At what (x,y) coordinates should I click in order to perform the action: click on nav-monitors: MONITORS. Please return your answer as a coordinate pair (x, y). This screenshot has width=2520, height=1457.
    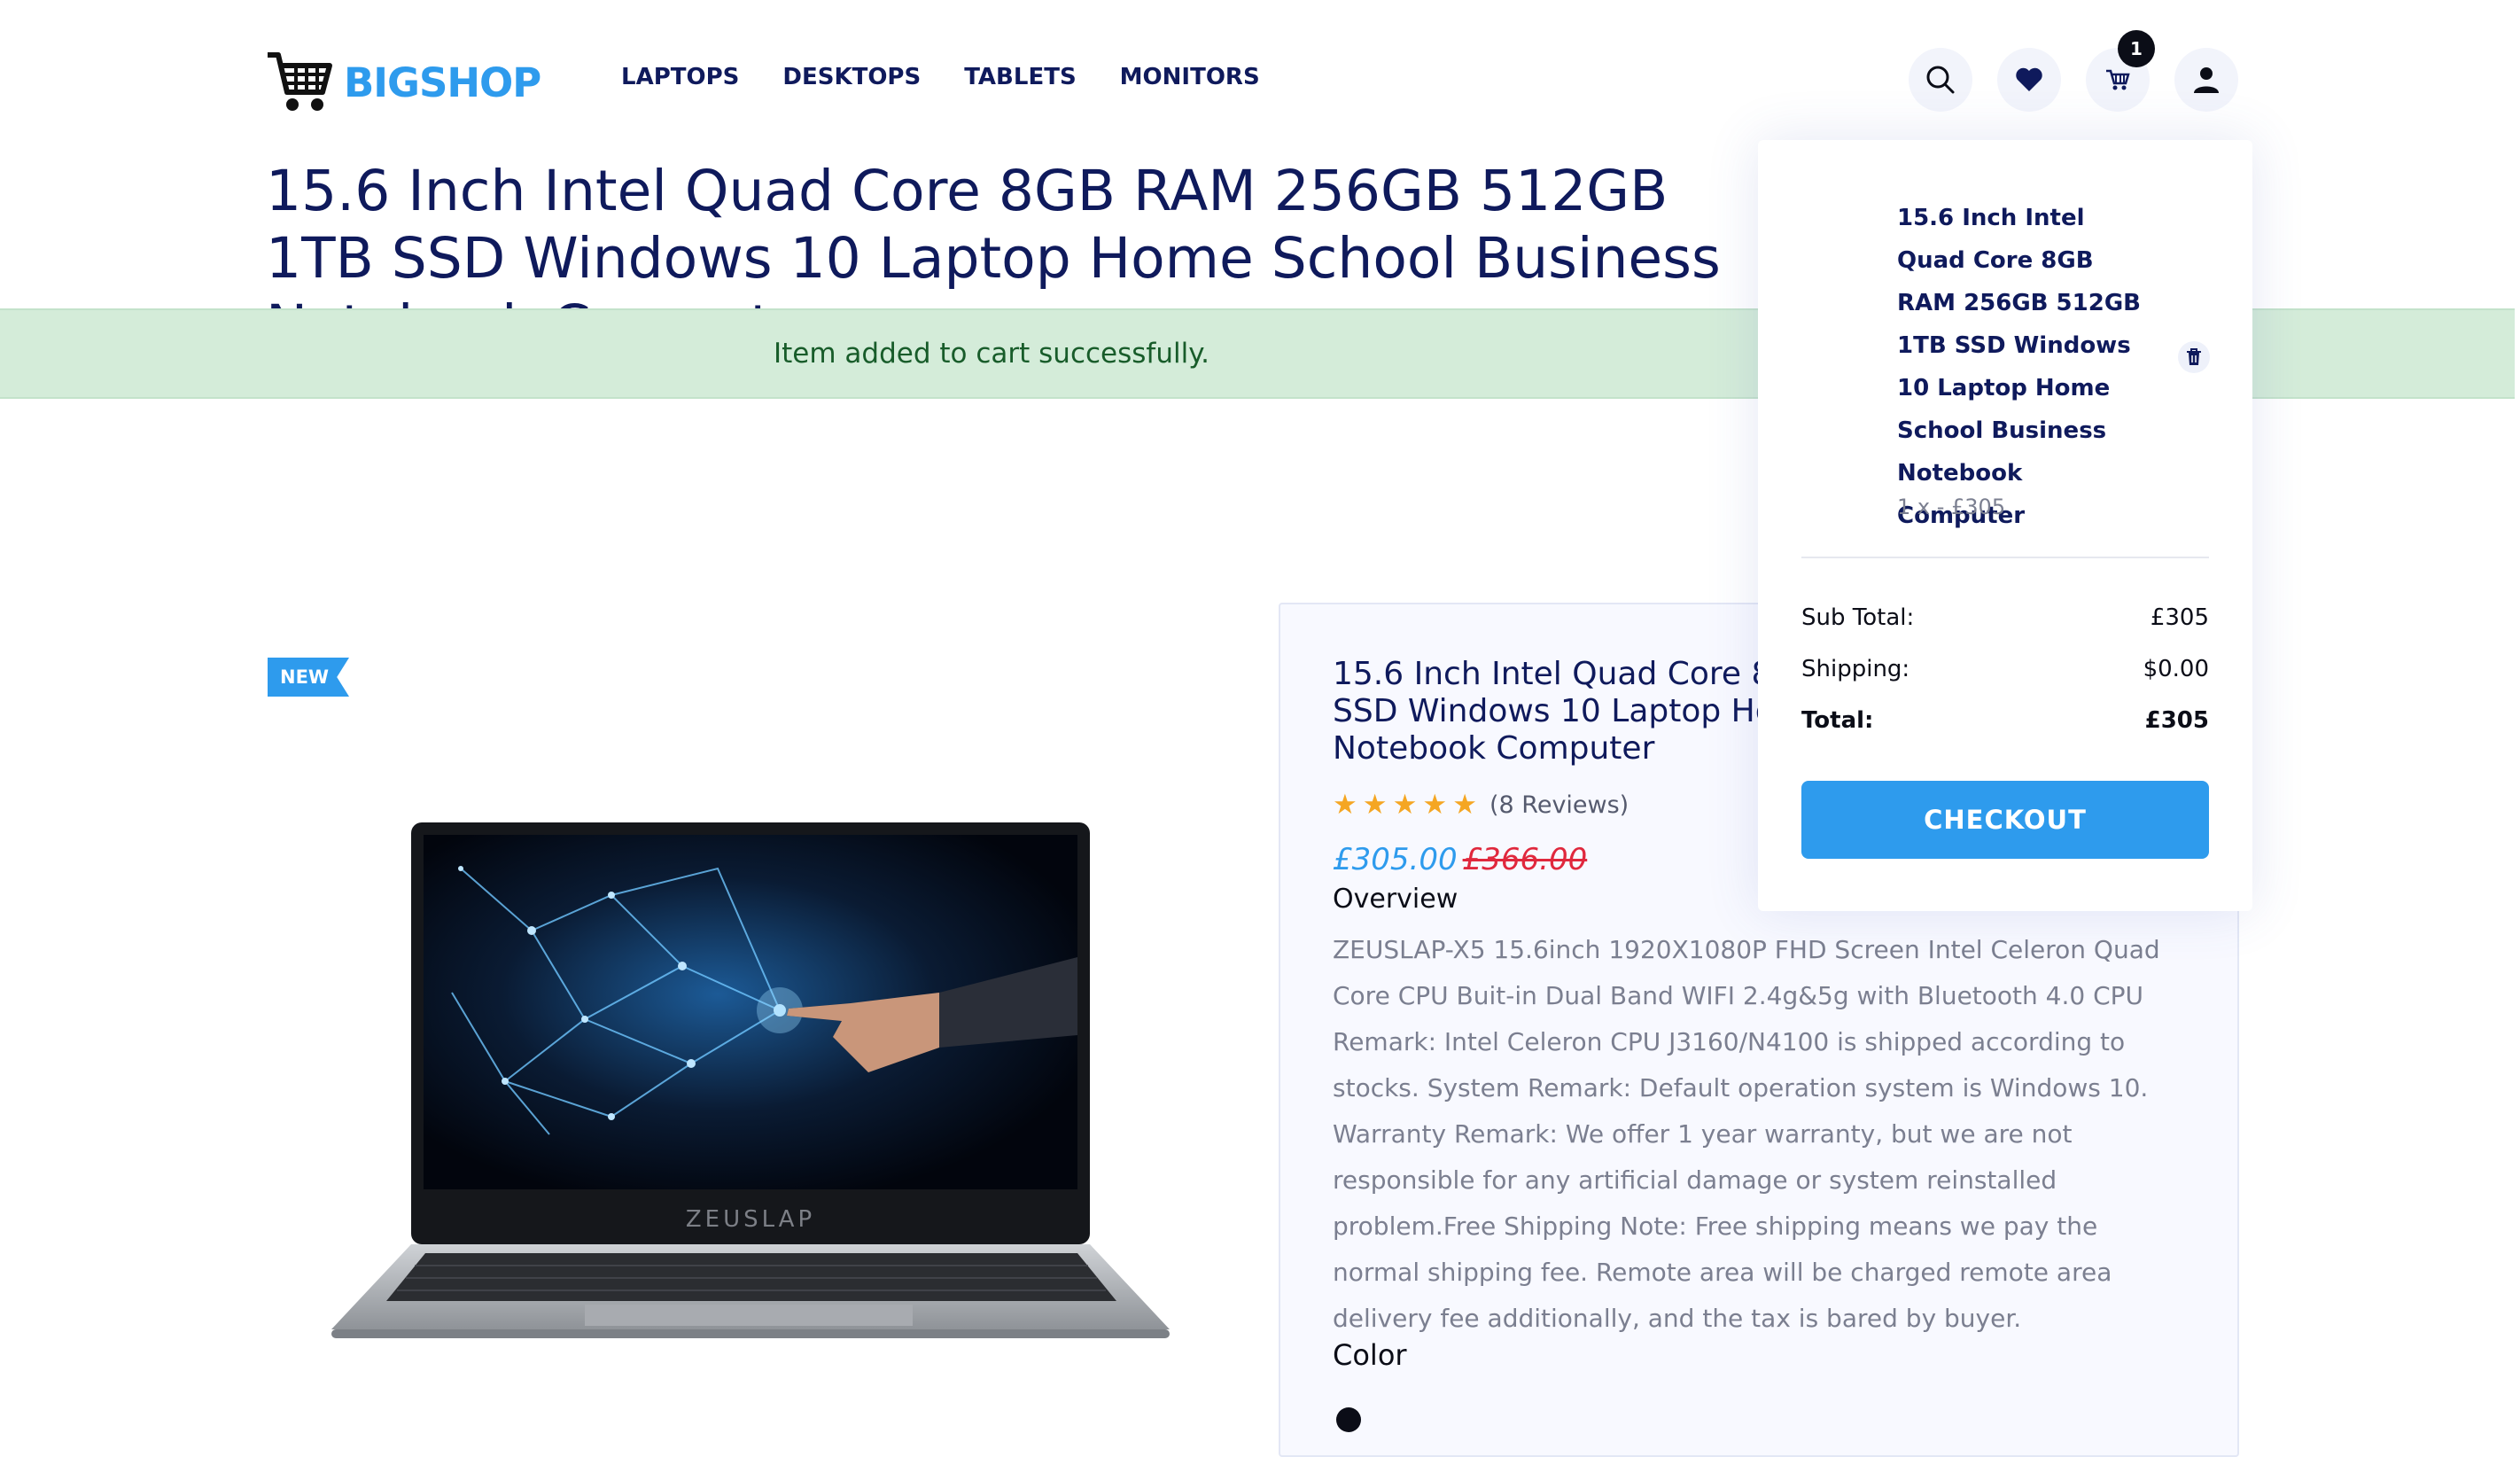
    Looking at the image, I should click on (1190, 77).